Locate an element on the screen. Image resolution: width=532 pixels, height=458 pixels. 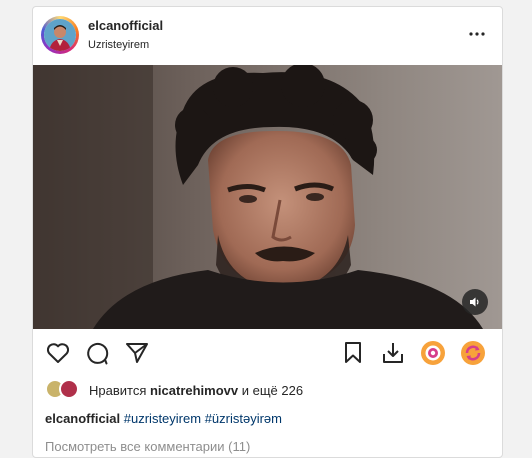
likes-row: Нравится nicatrehimovv и ещё 226 is located at coordinates (265, 390).